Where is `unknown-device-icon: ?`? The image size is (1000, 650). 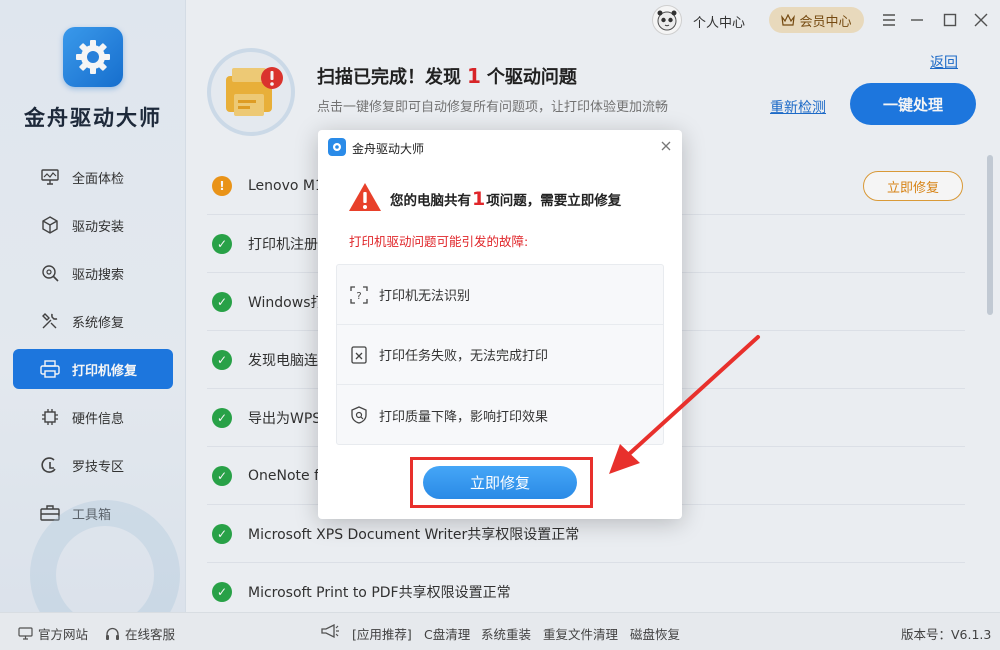
unknown-device-icon: ? is located at coordinates (359, 295).